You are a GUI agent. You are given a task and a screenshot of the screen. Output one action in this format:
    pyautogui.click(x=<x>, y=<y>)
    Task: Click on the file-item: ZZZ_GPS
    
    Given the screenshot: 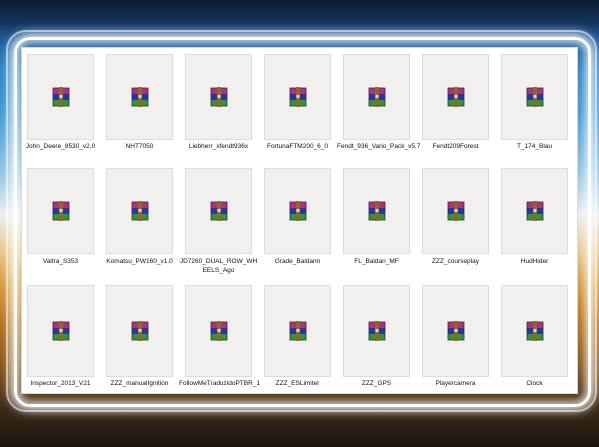 What is the action you would take?
    pyautogui.click(x=376, y=342)
    